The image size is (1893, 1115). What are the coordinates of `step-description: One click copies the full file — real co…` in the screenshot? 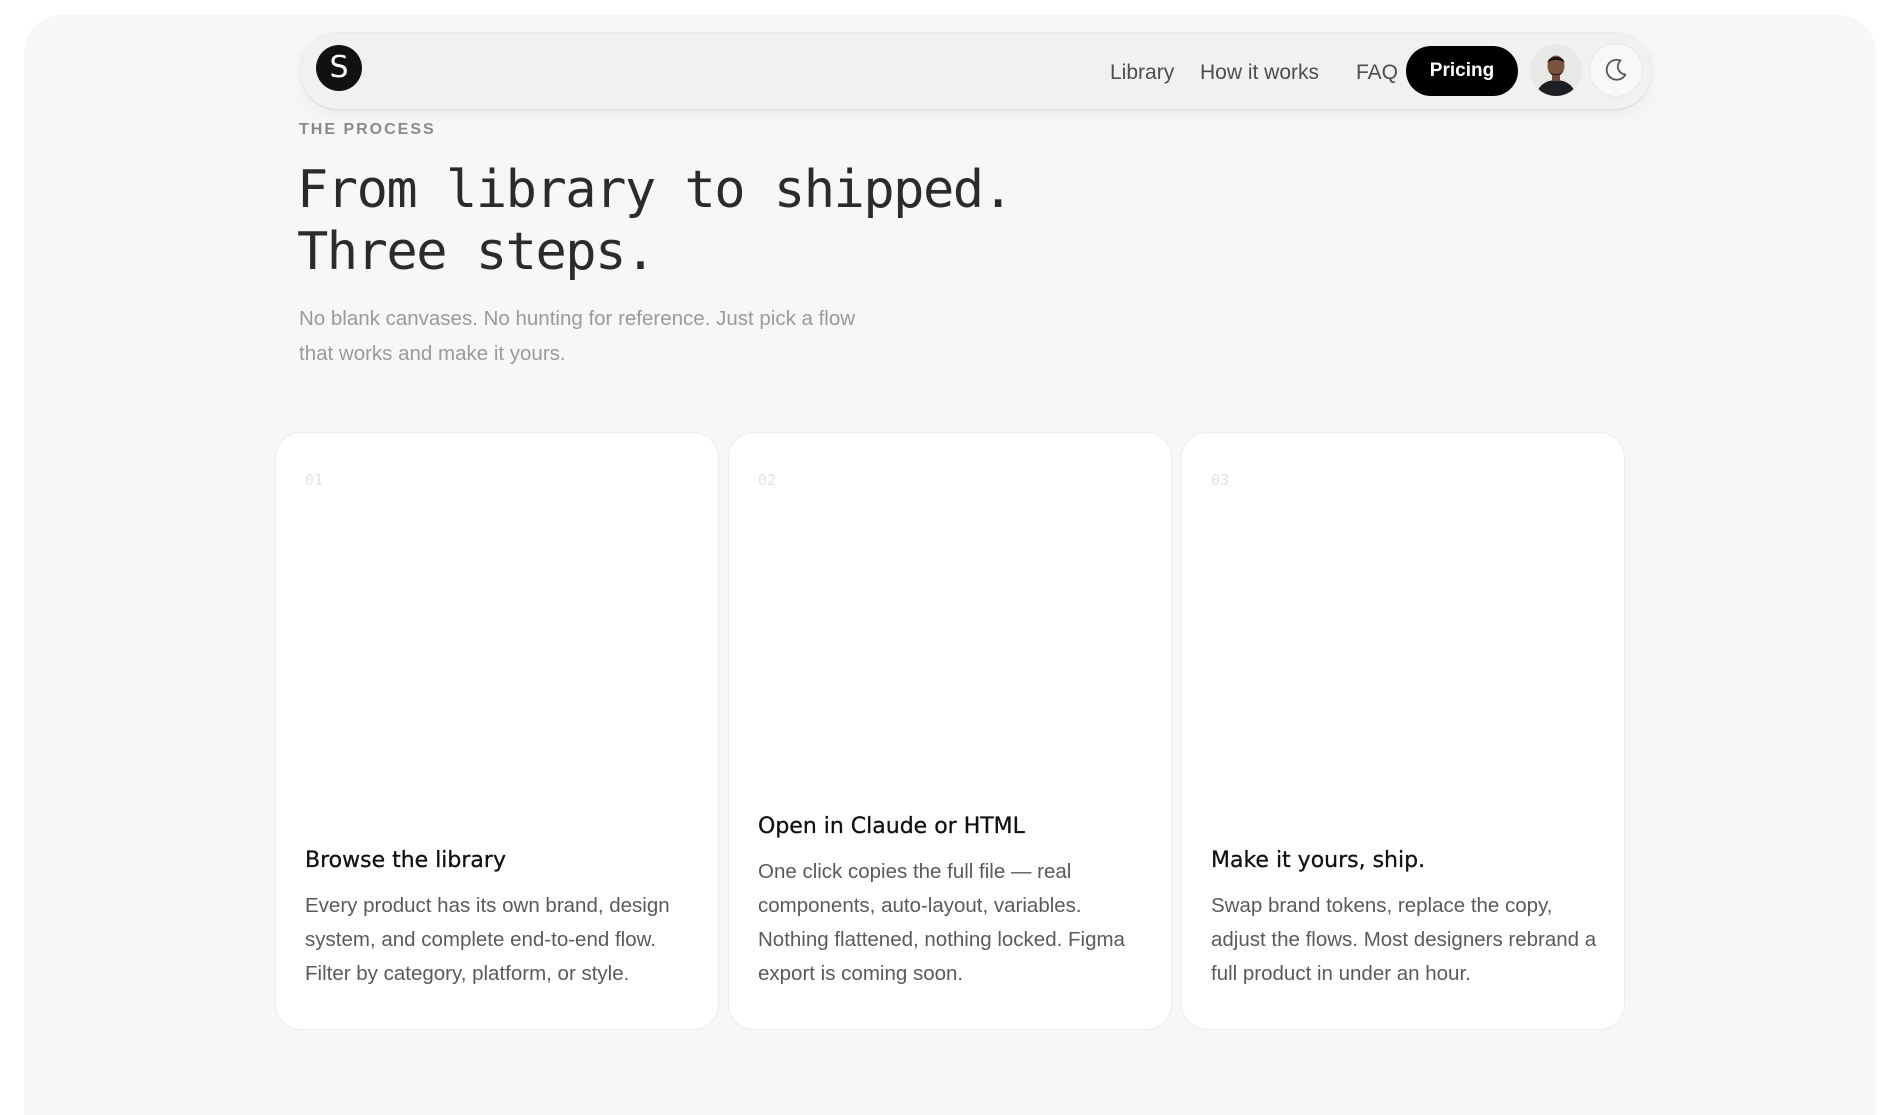 It's located at (941, 922).